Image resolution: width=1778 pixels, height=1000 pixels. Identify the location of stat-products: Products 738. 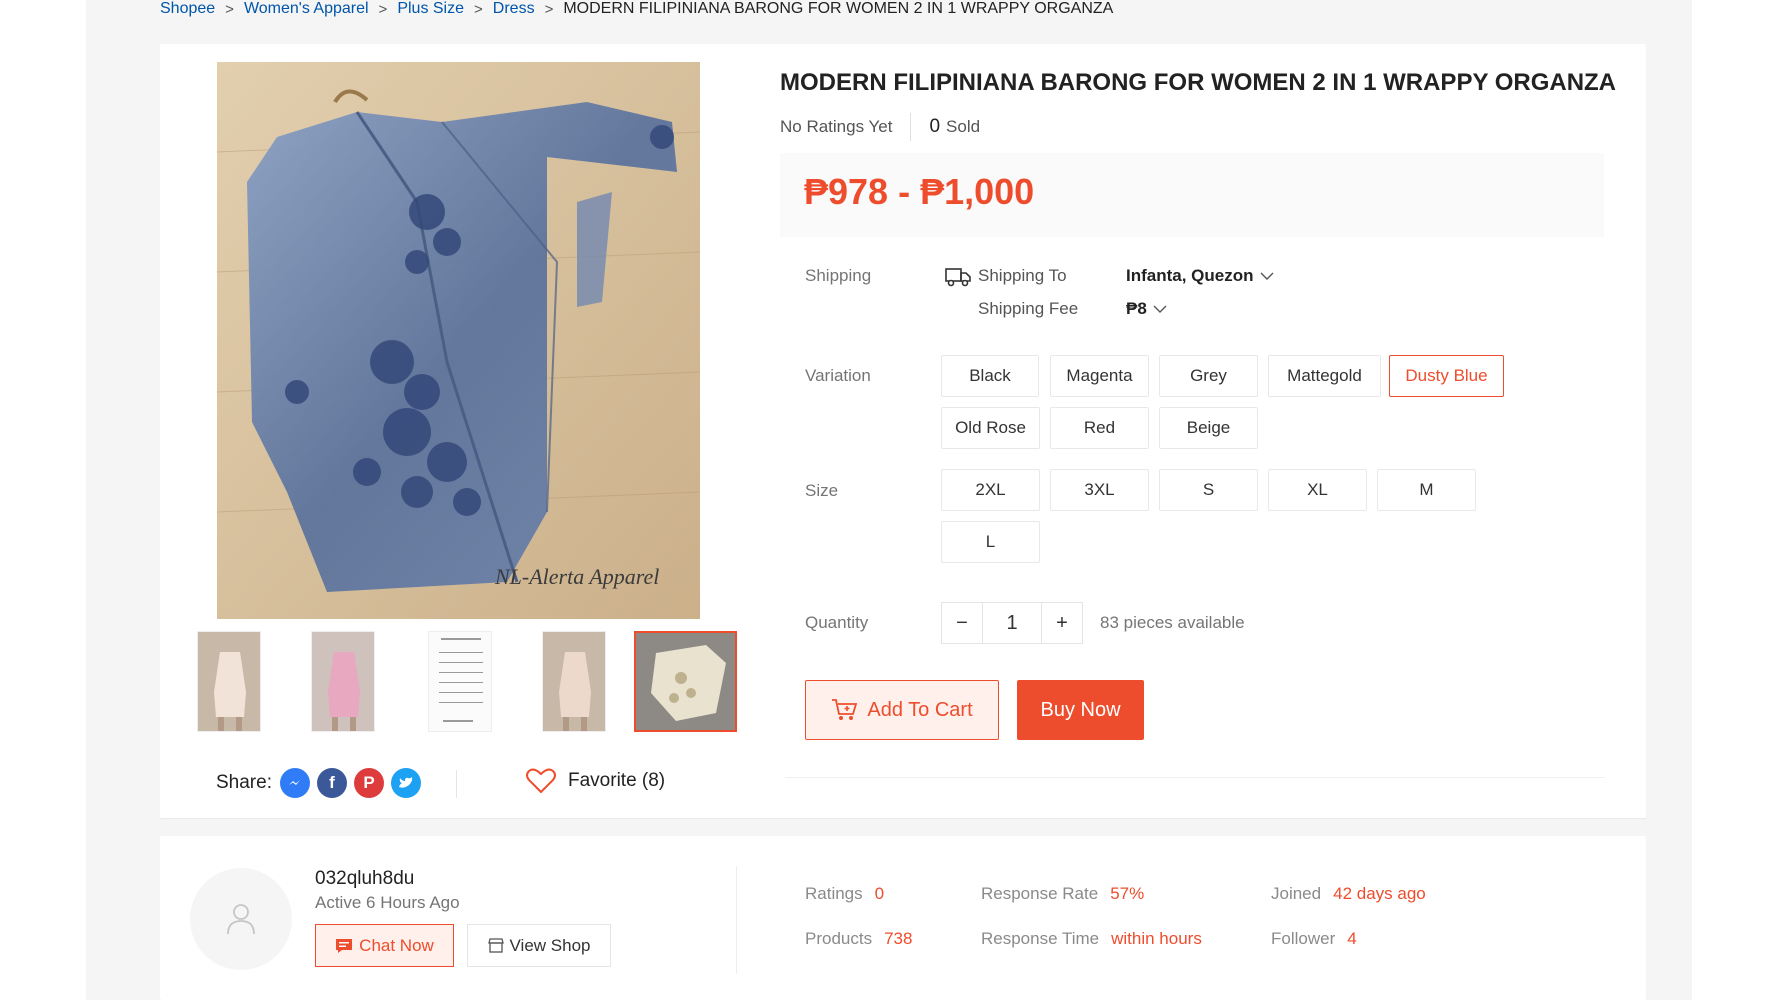
(858, 939).